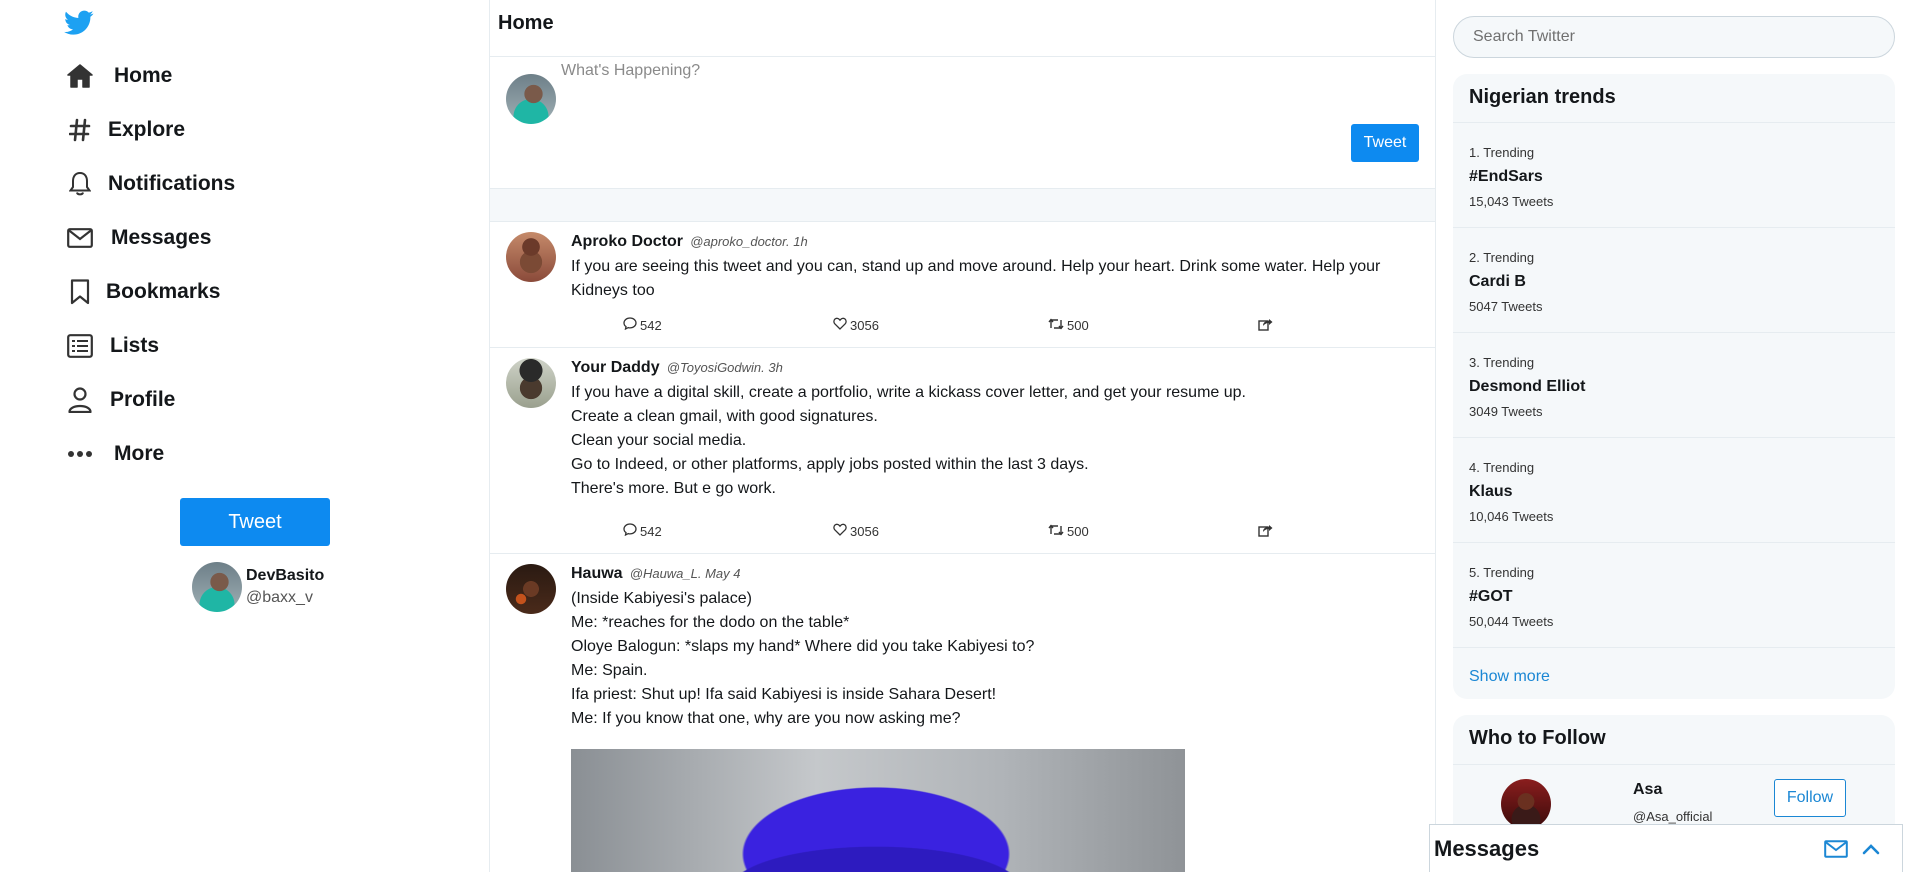  I want to click on messages-dock: Messages, so click(1666, 848).